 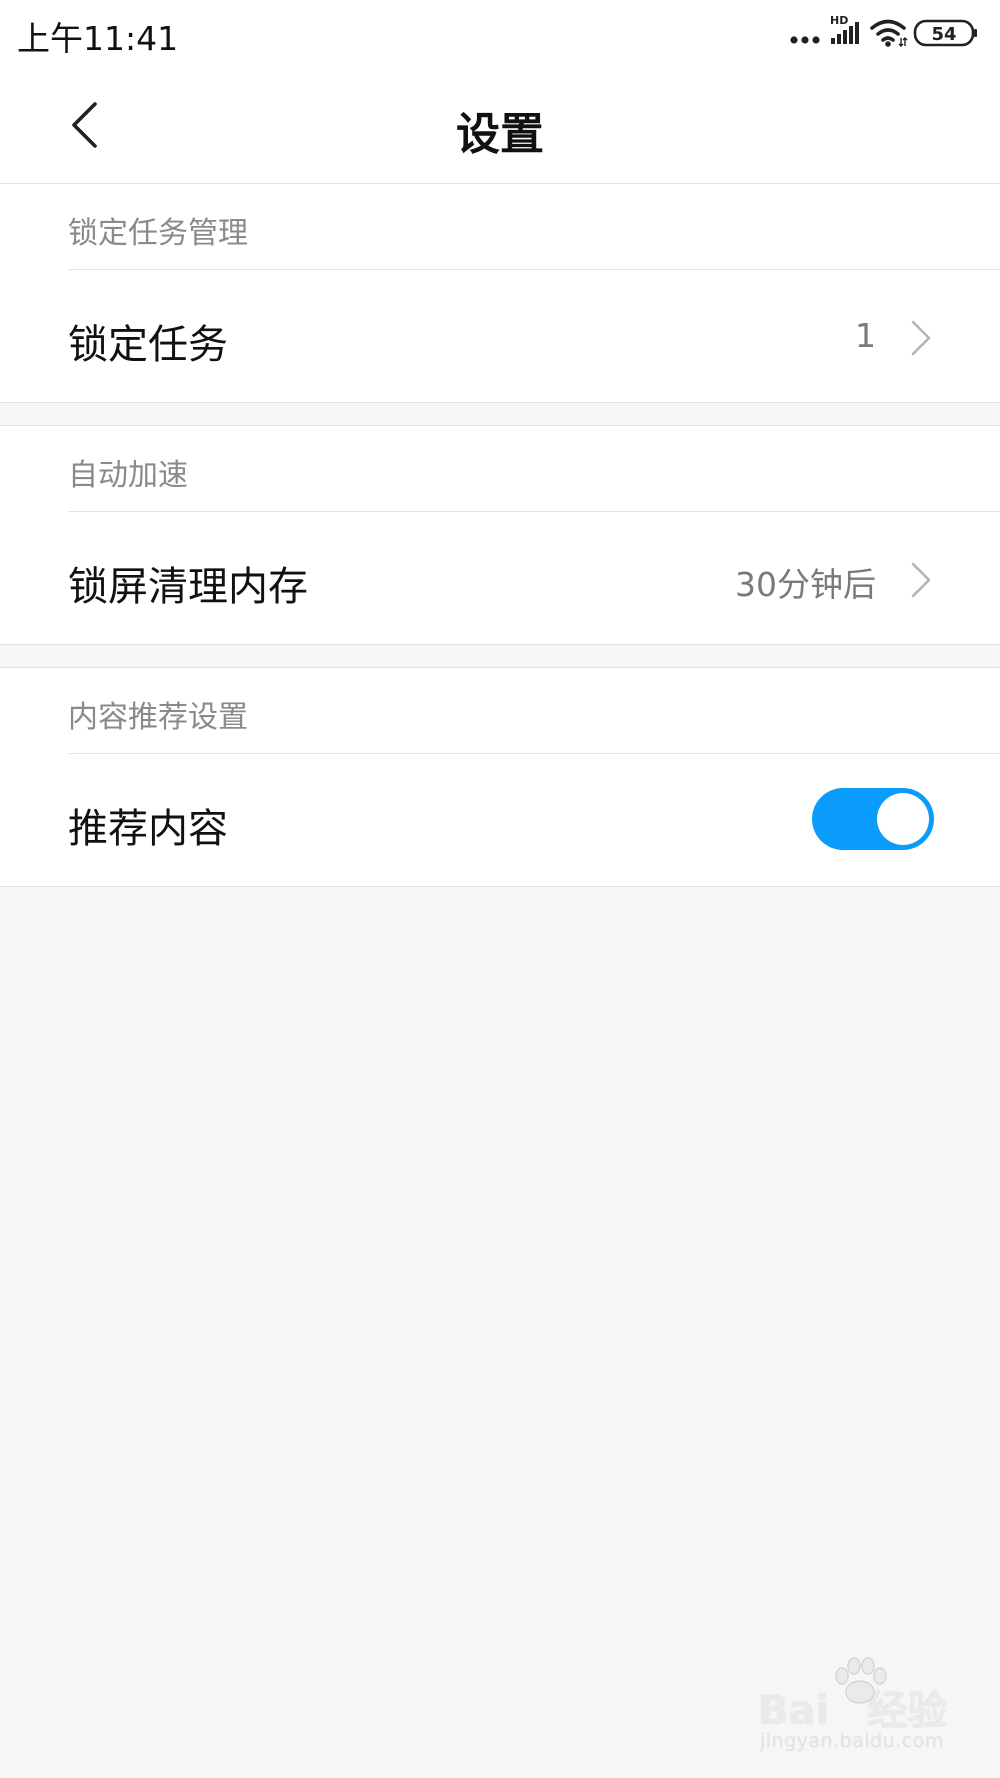 What do you see at coordinates (889, 33) in the screenshot?
I see `wifi-icon` at bounding box center [889, 33].